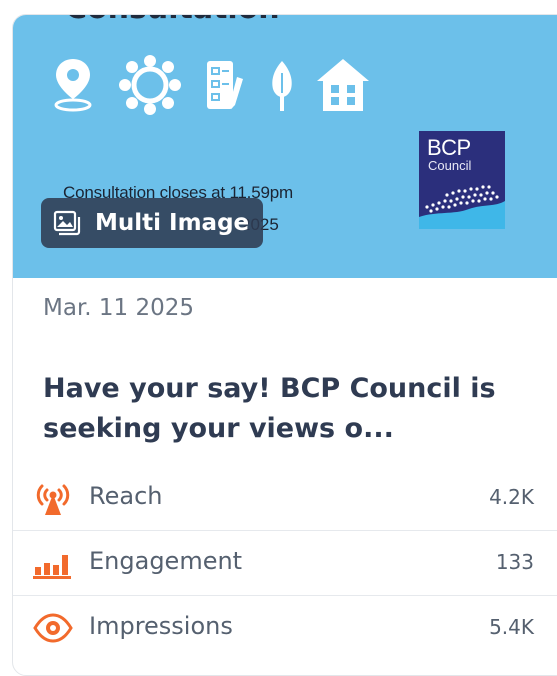 This screenshot has height=676, width=557. Describe the element at coordinates (126, 496) in the screenshot. I see `metric-label: Reach` at that location.